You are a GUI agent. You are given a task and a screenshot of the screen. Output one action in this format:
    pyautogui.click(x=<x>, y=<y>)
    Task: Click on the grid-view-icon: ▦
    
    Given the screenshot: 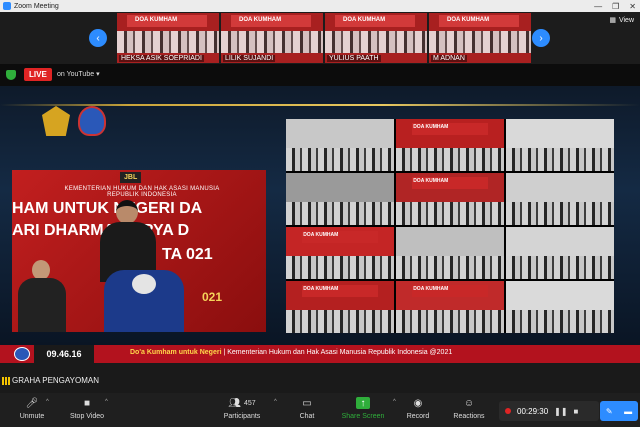 What is the action you would take?
    pyautogui.click(x=612, y=20)
    